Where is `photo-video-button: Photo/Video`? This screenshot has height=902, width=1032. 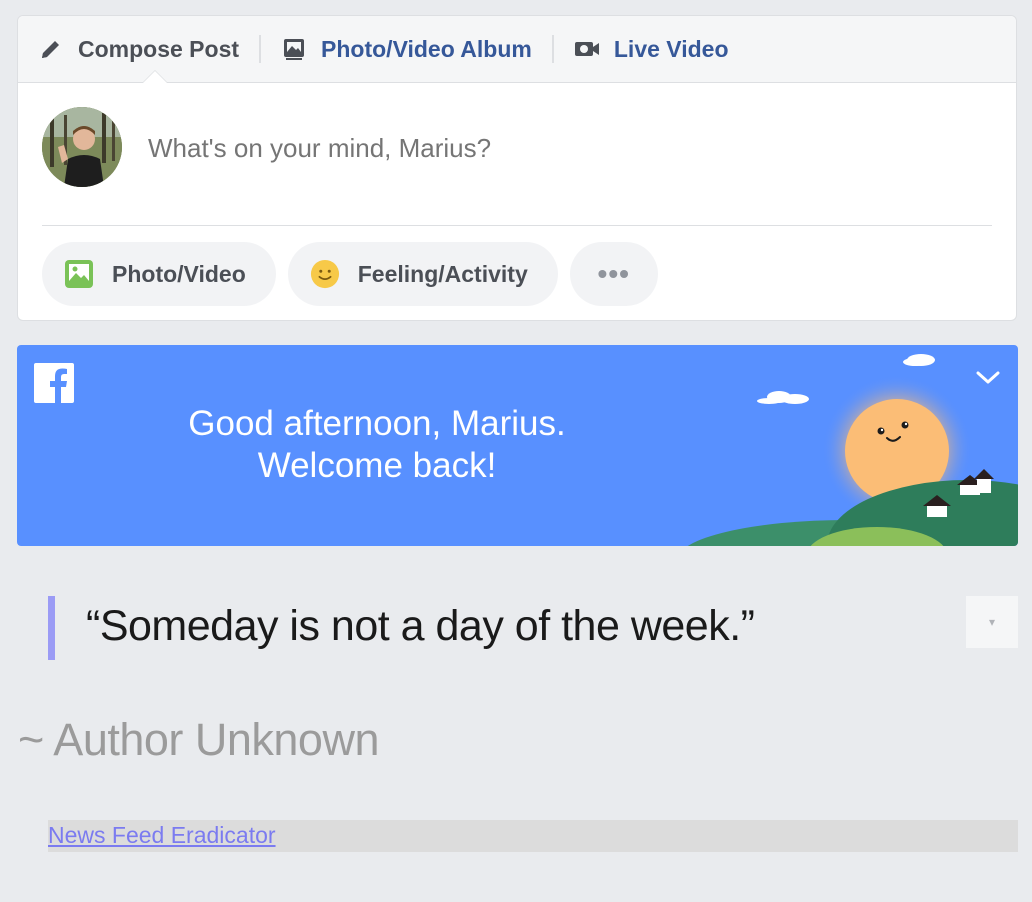 photo-video-button: Photo/Video is located at coordinates (159, 274).